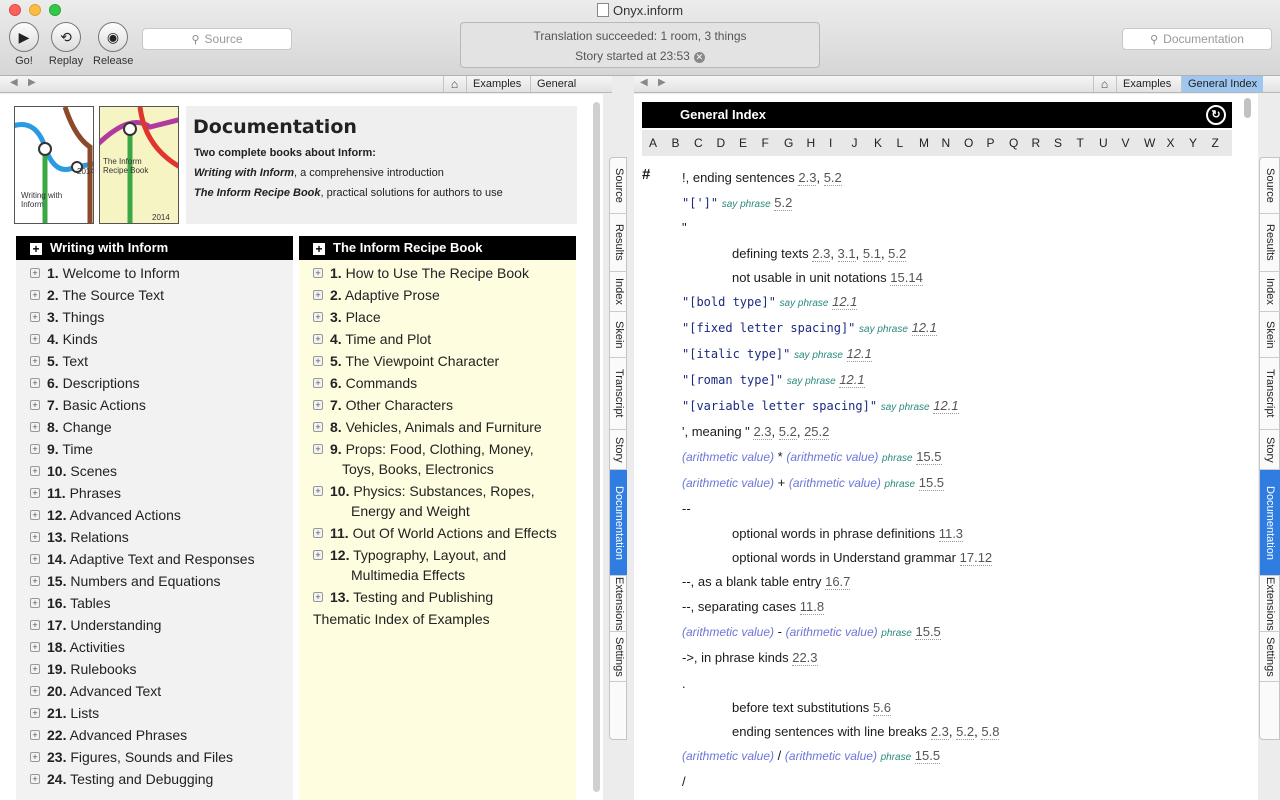 This screenshot has width=1280, height=800. What do you see at coordinates (1270, 523) in the screenshot?
I see `side-tab-documentation: Documentation` at bounding box center [1270, 523].